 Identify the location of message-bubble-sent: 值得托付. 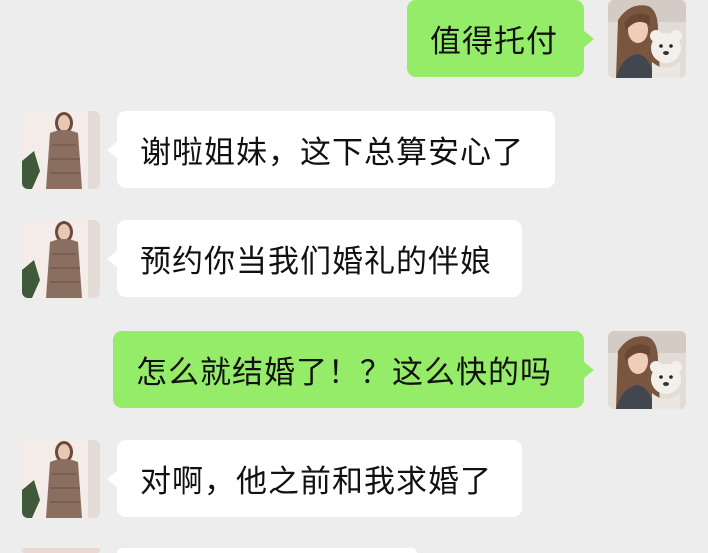
(500, 38).